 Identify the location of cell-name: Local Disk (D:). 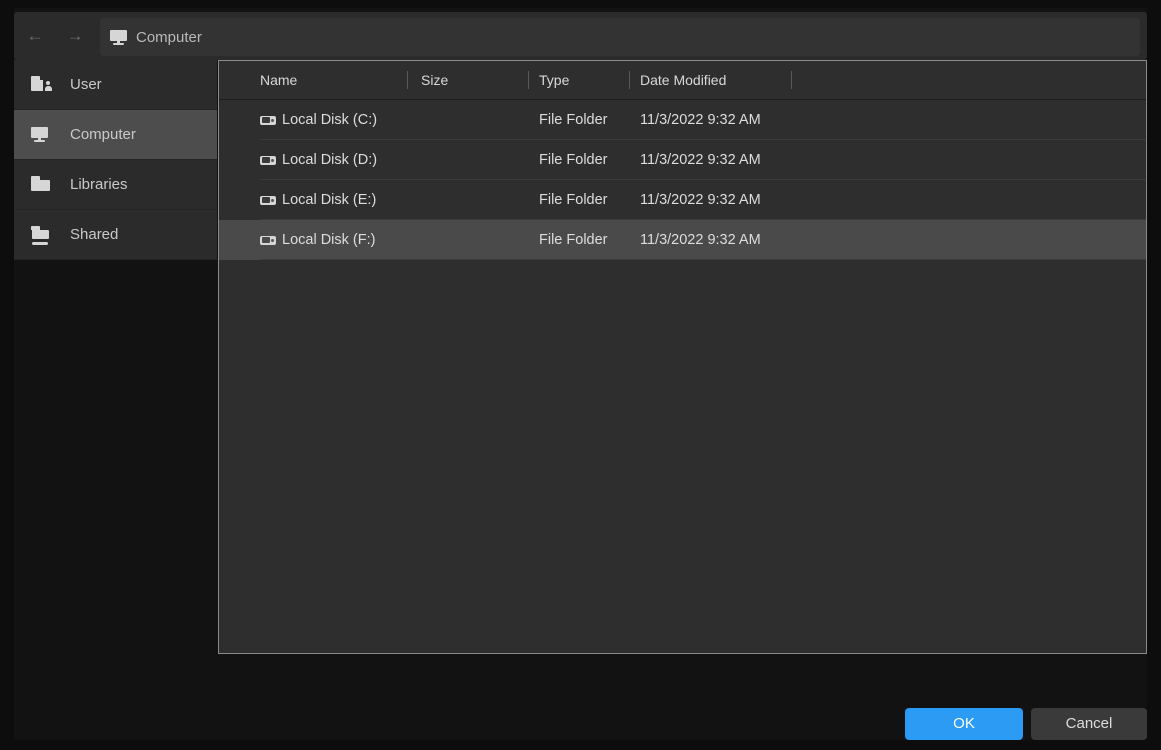
(318, 160).